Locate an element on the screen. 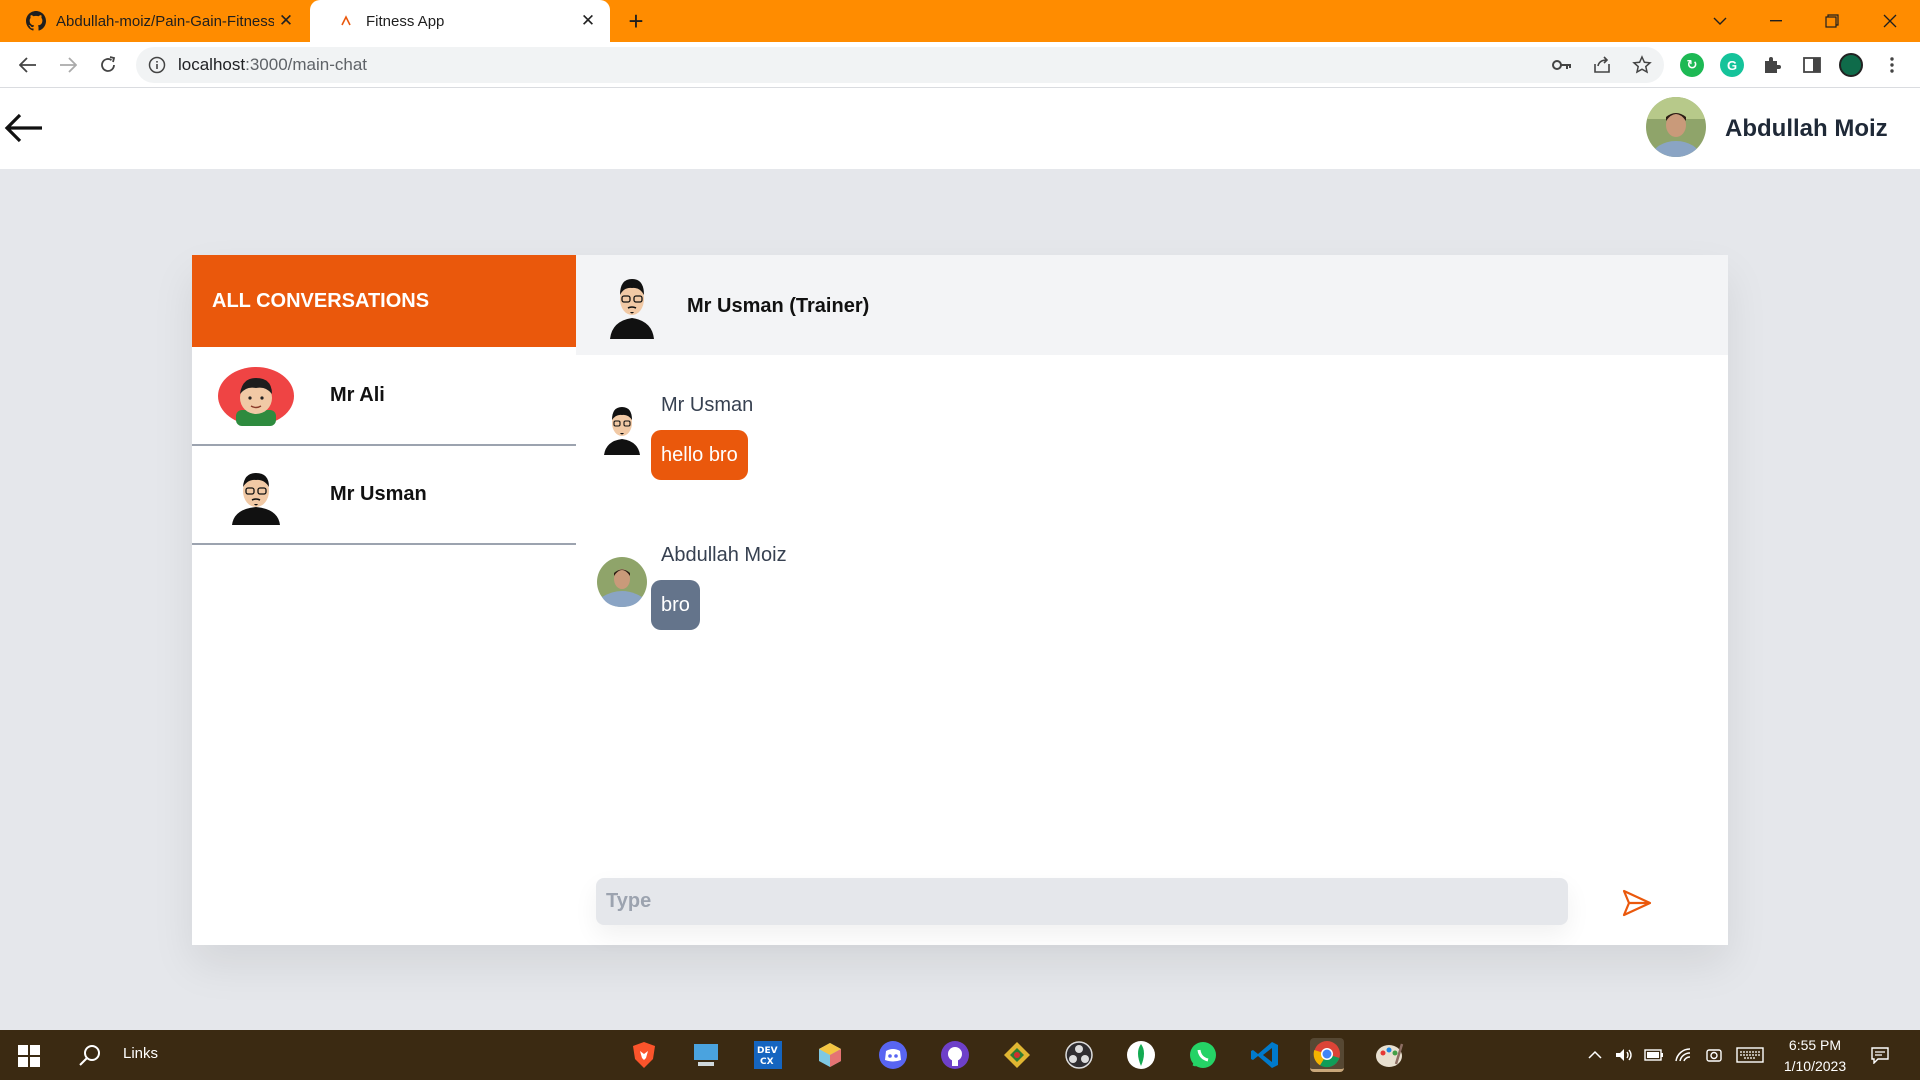 The height and width of the screenshot is (1080, 1920). cartoon-boy-avatar-icon is located at coordinates (256, 396).